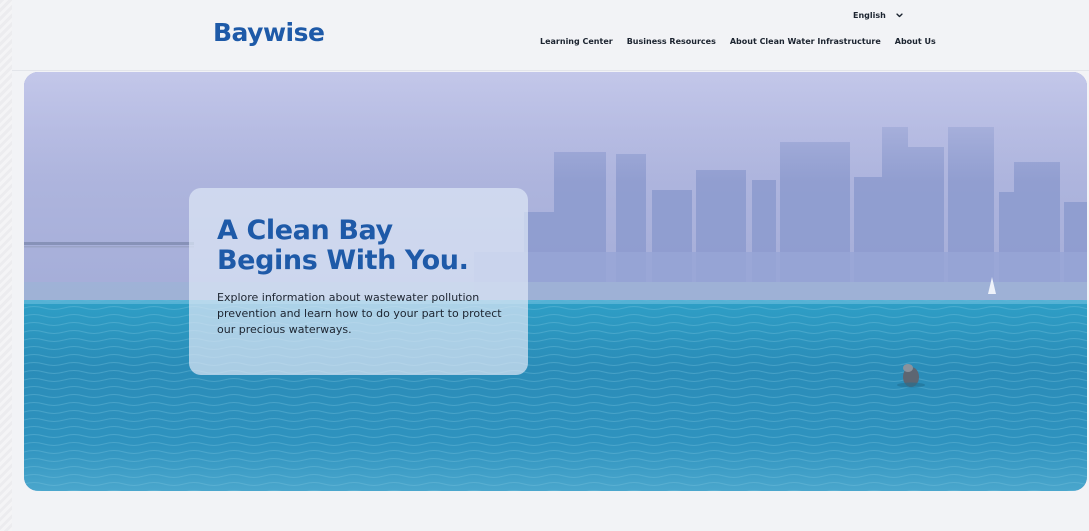 The width and height of the screenshot is (1089, 531). Describe the element at coordinates (805, 41) in the screenshot. I see `nav-about-clean-water-infrastructure: About Clean Water Infrastructure` at that location.